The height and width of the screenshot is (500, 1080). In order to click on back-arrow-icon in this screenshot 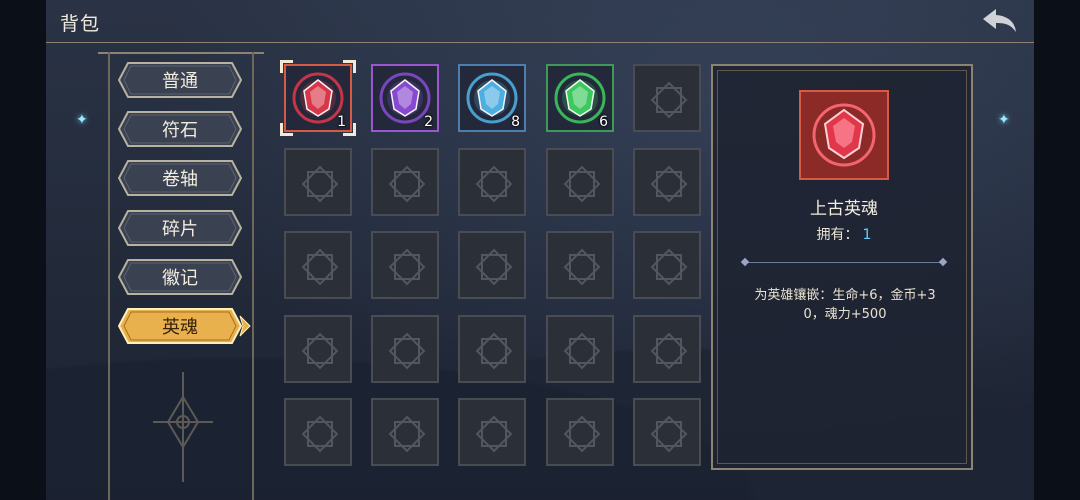, I will do `click(999, 20)`.